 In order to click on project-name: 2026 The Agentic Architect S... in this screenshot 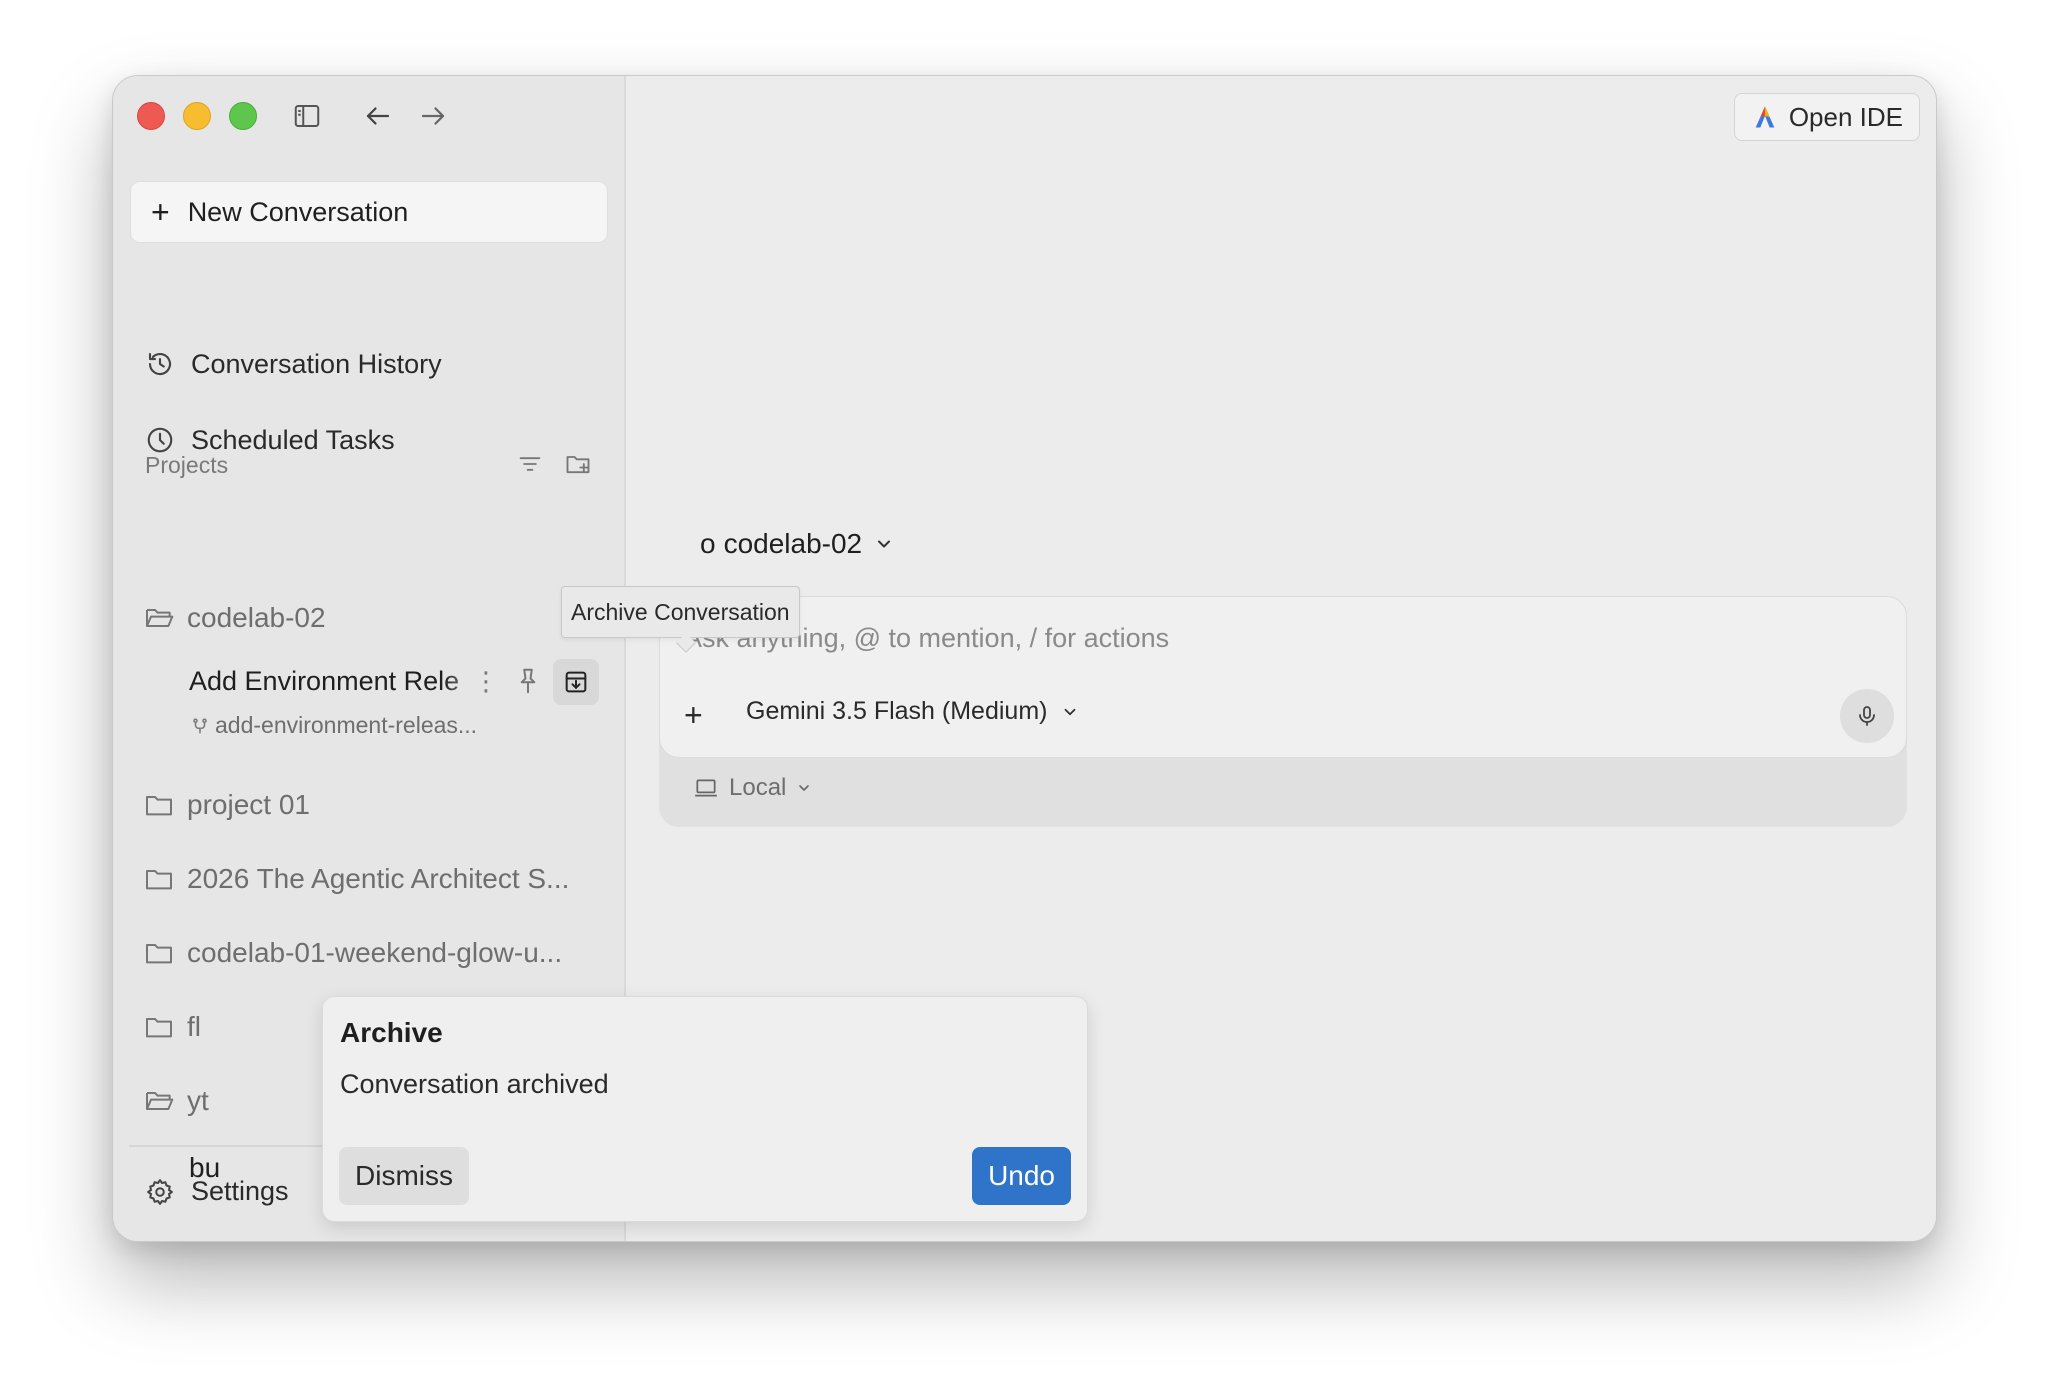, I will do `click(378, 878)`.